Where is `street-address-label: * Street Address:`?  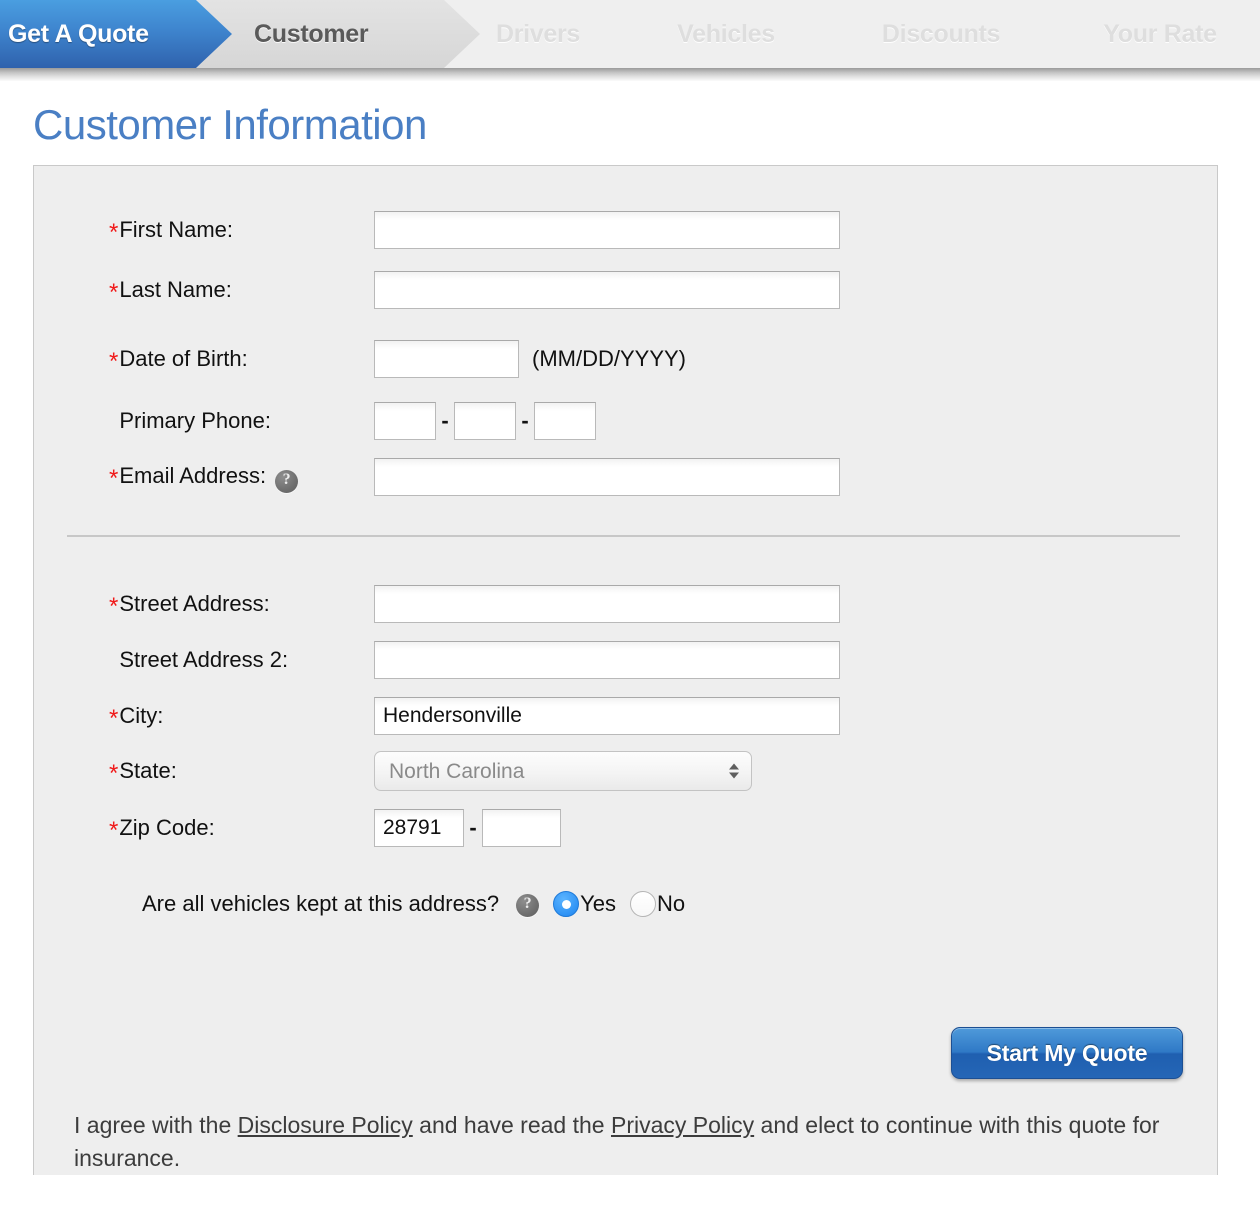 street-address-label: * Street Address: is located at coordinates (204, 606).